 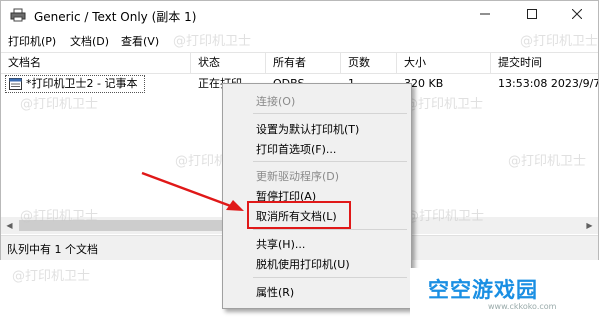 What do you see at coordinates (96, 63) in the screenshot?
I see `column-header-document: 文档名` at bounding box center [96, 63].